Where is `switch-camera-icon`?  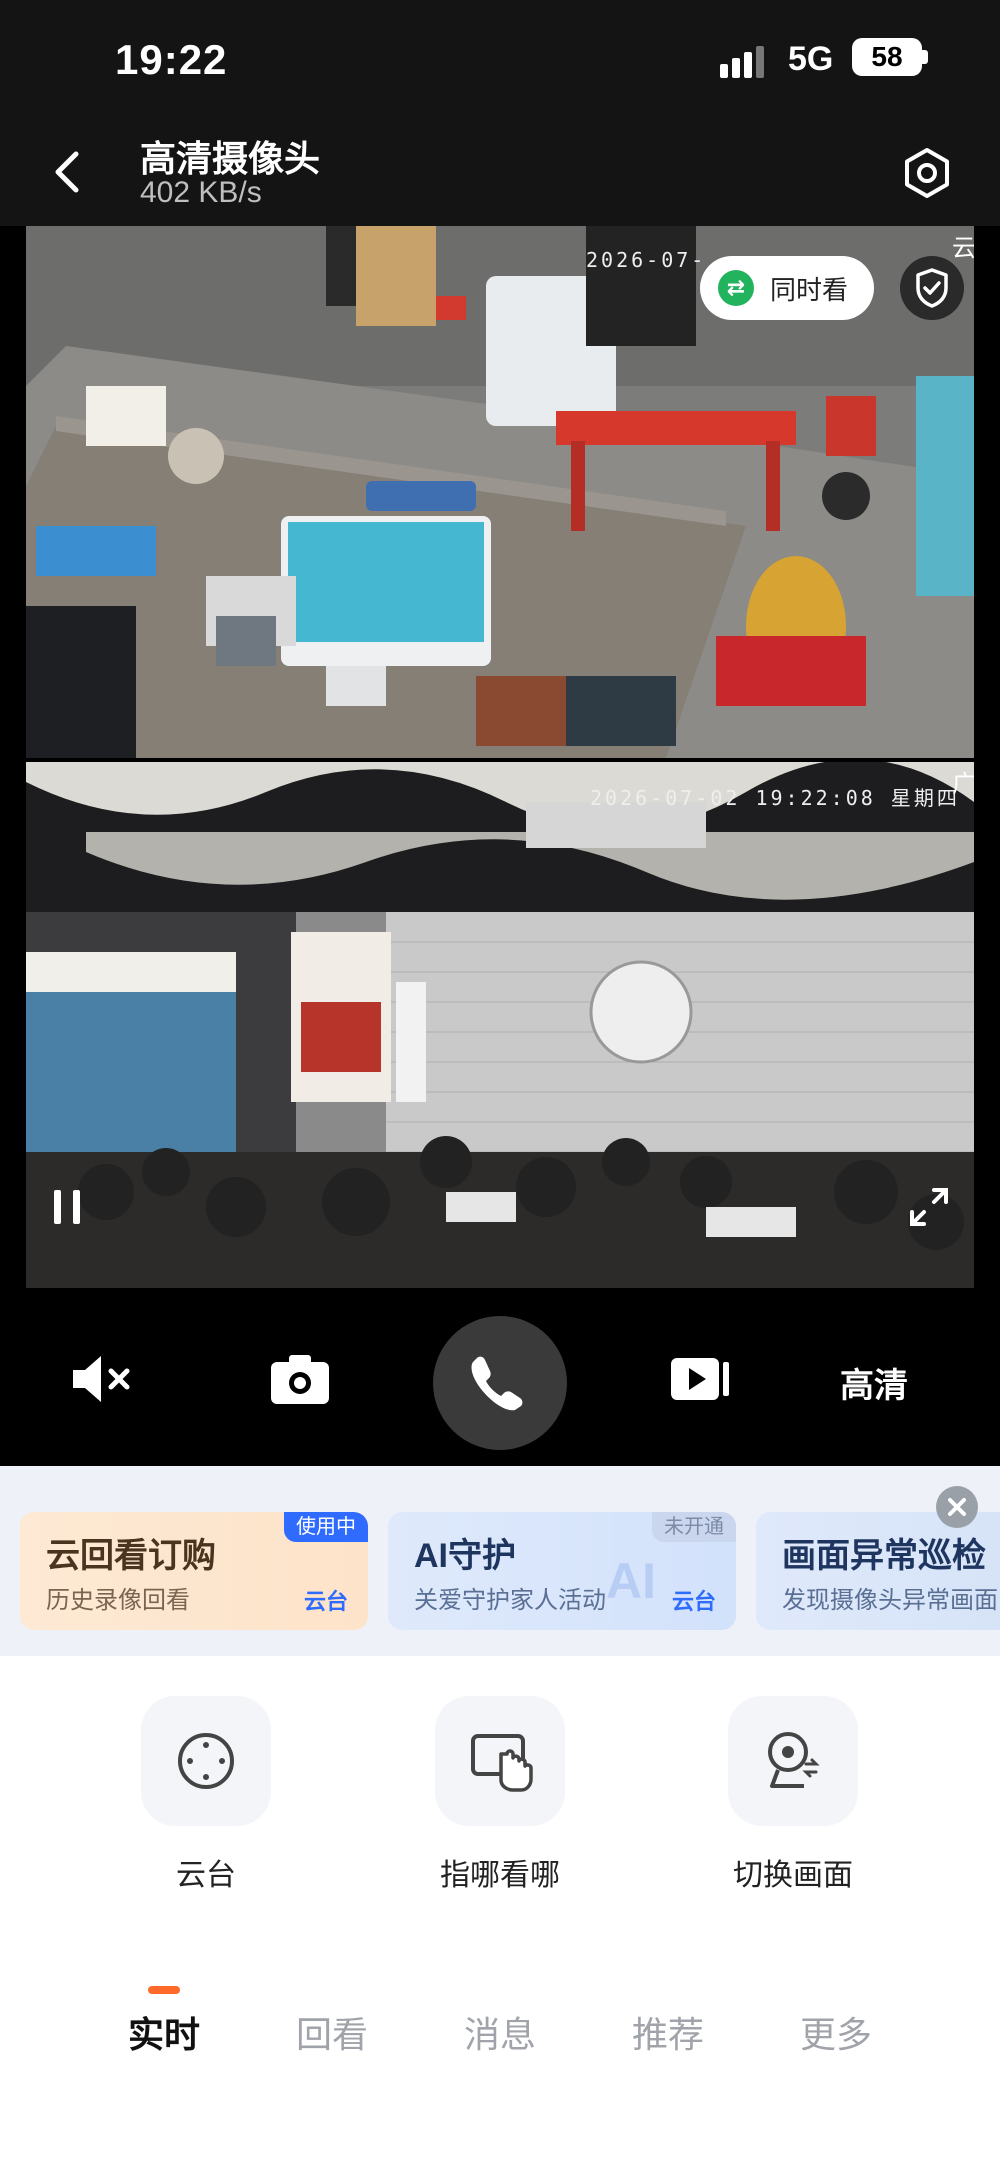 switch-camera-icon is located at coordinates (793, 1761).